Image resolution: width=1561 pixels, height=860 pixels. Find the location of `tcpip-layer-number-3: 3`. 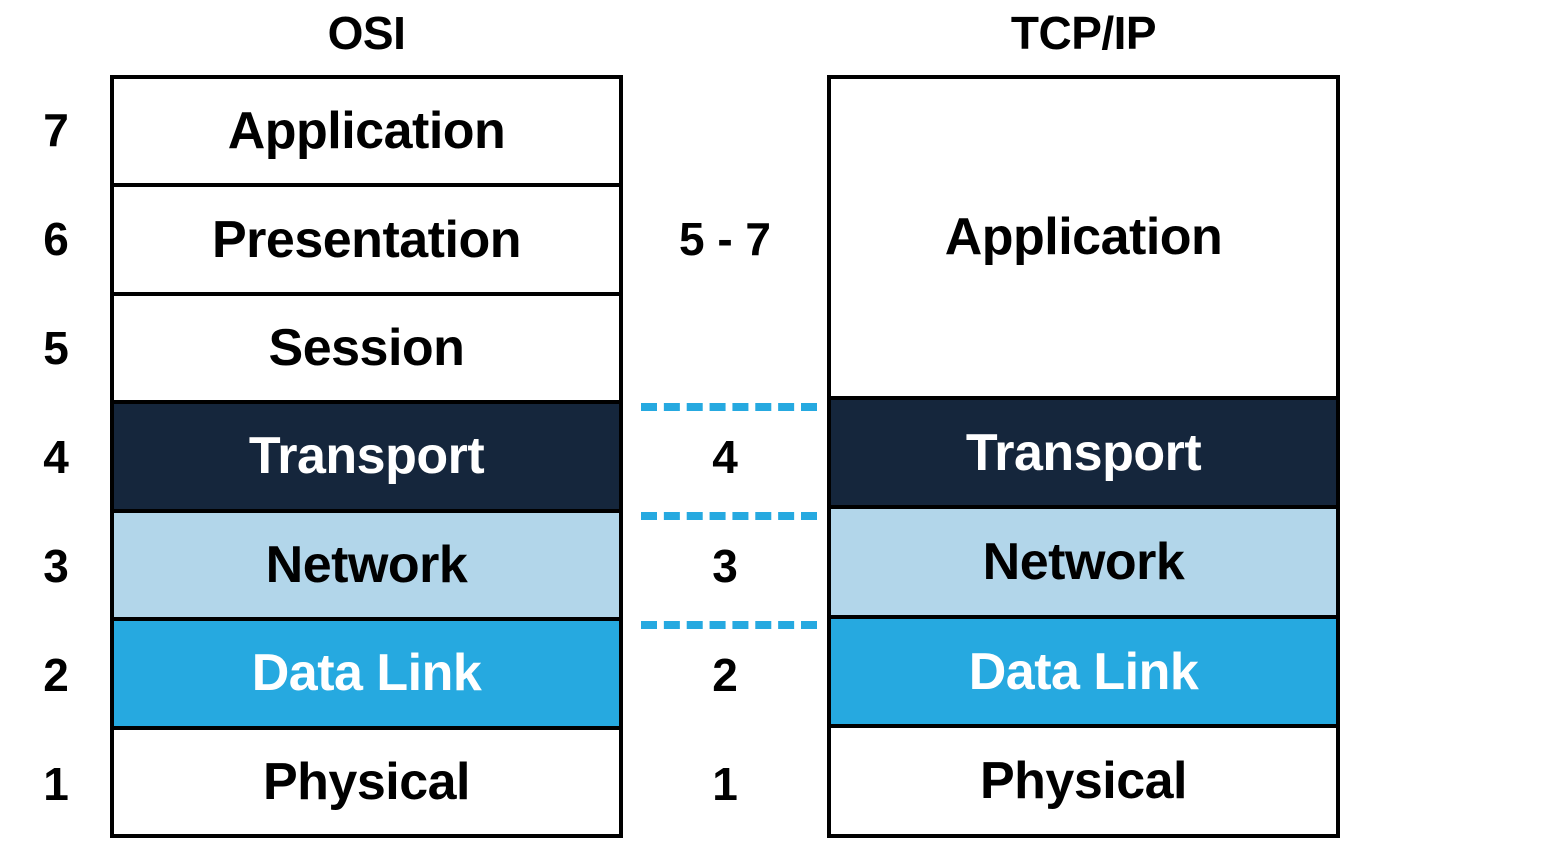

tcpip-layer-number-3: 3 is located at coordinates (725, 565).